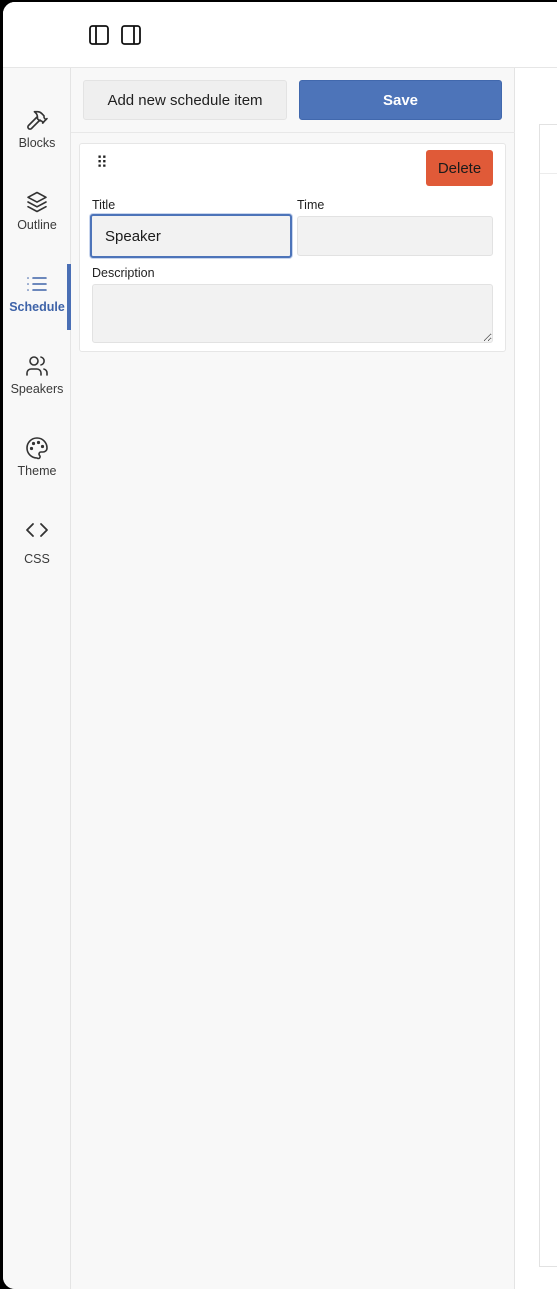 The width and height of the screenshot is (557, 1289). What do you see at coordinates (400, 100) in the screenshot?
I see `save-button: Save` at bounding box center [400, 100].